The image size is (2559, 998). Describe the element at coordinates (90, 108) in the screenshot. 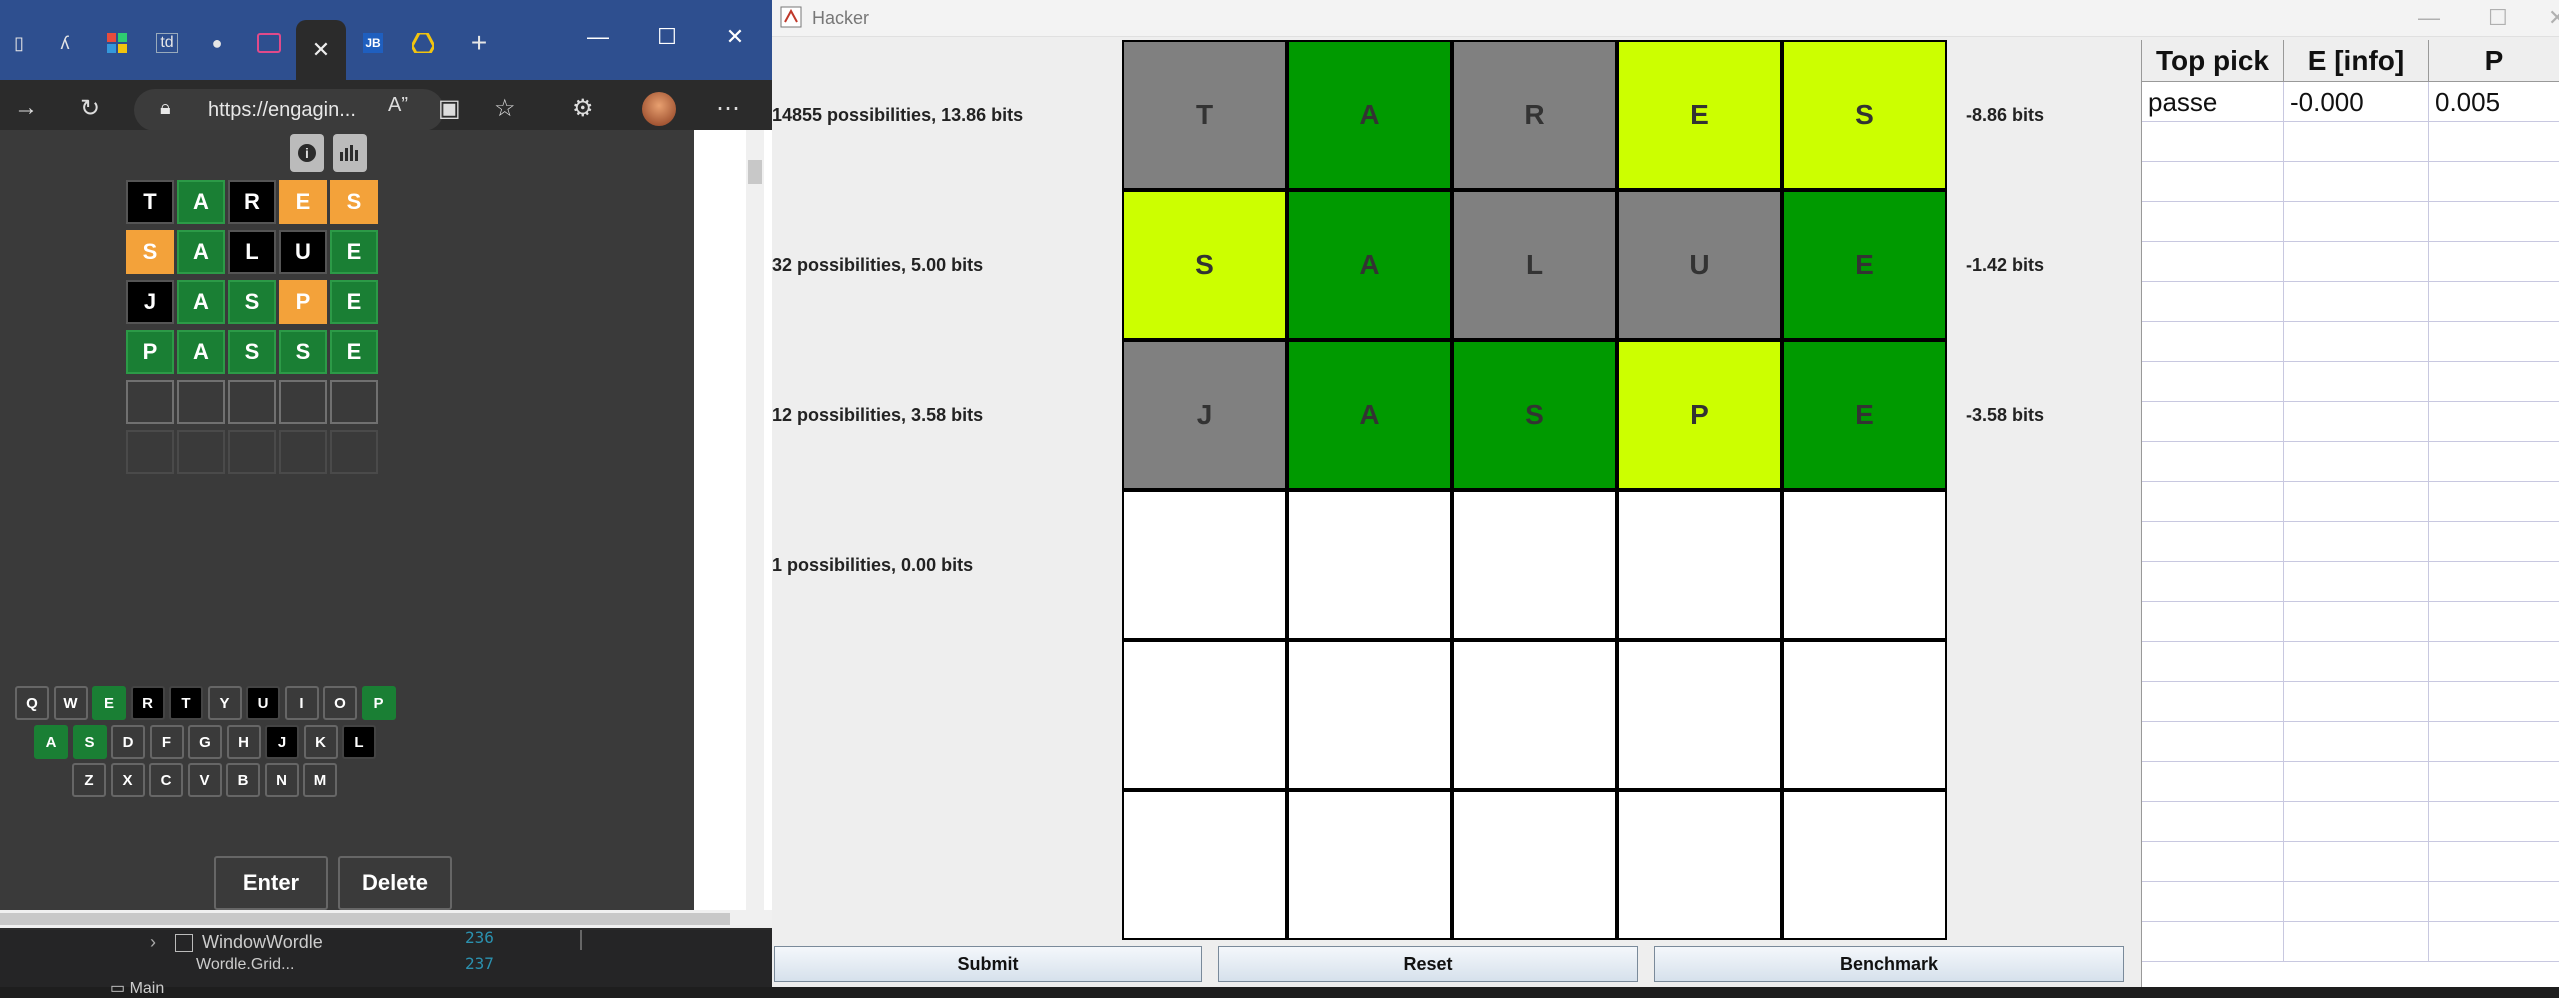

I see `refresh-icon: ↻` at that location.